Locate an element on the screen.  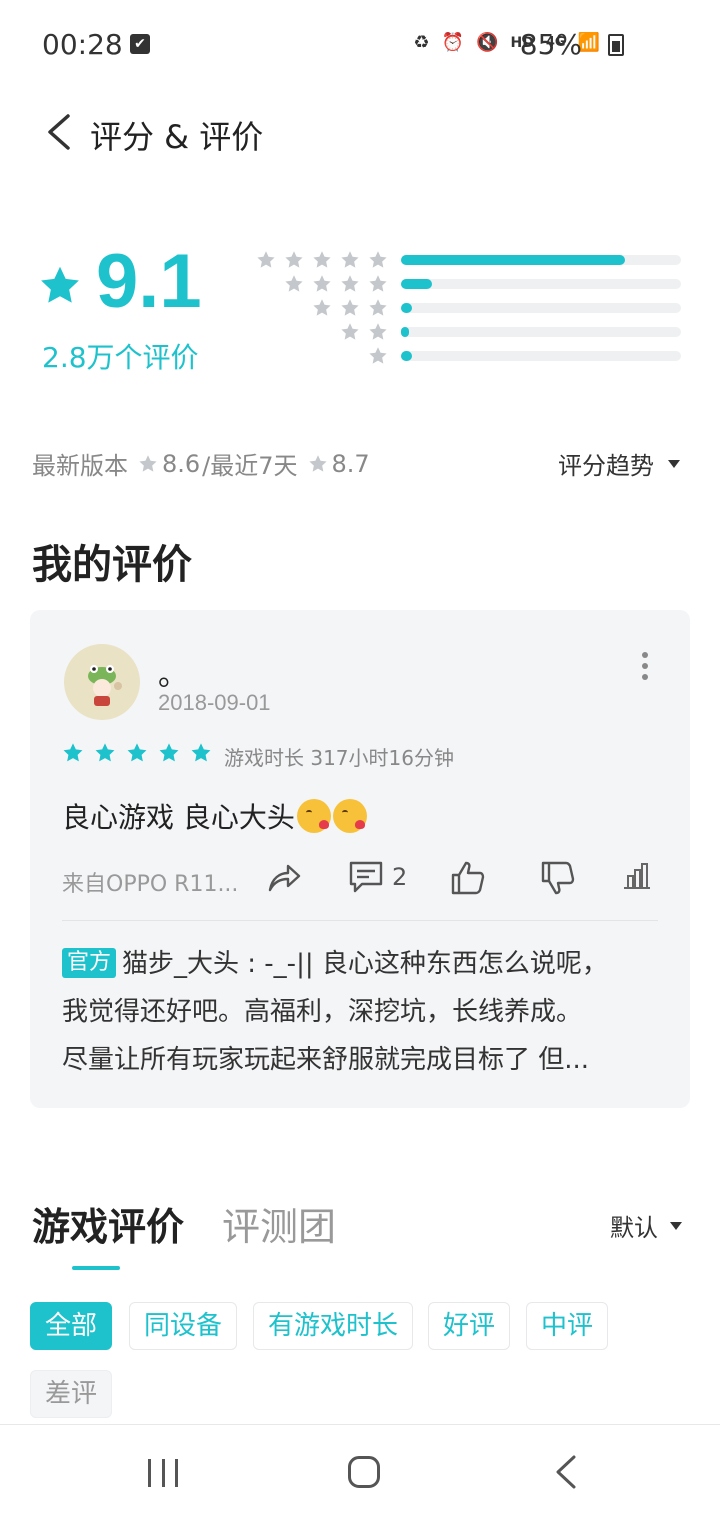
review-tabs: 游戏评价 评测团 默认 is located at coordinates (362, 1236).